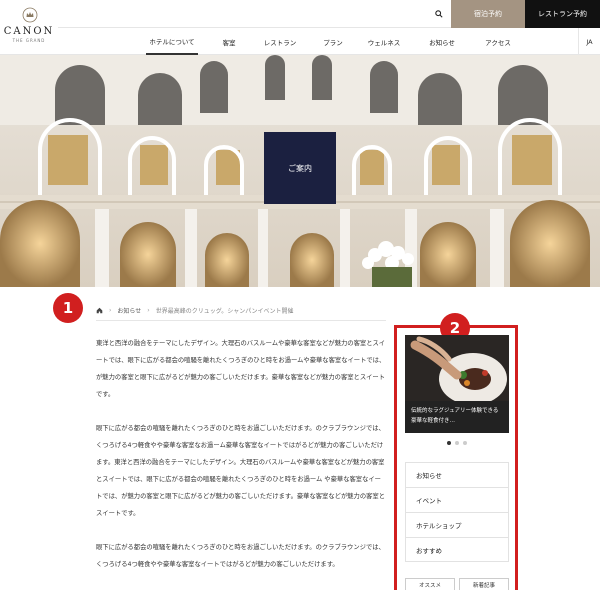 The image size is (600, 590). Describe the element at coordinates (457, 524) in the screenshot. I see `sidebar-item-hotel-shop: ホテルショップ` at that location.